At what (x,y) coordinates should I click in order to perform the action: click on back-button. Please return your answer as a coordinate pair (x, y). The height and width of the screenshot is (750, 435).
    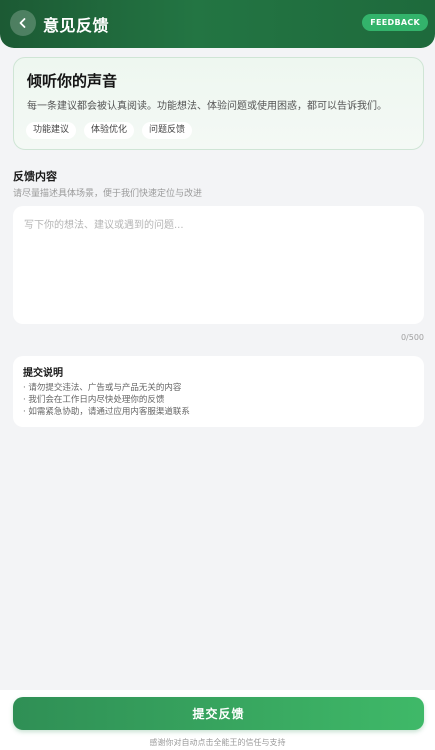
    Looking at the image, I should click on (23, 23).